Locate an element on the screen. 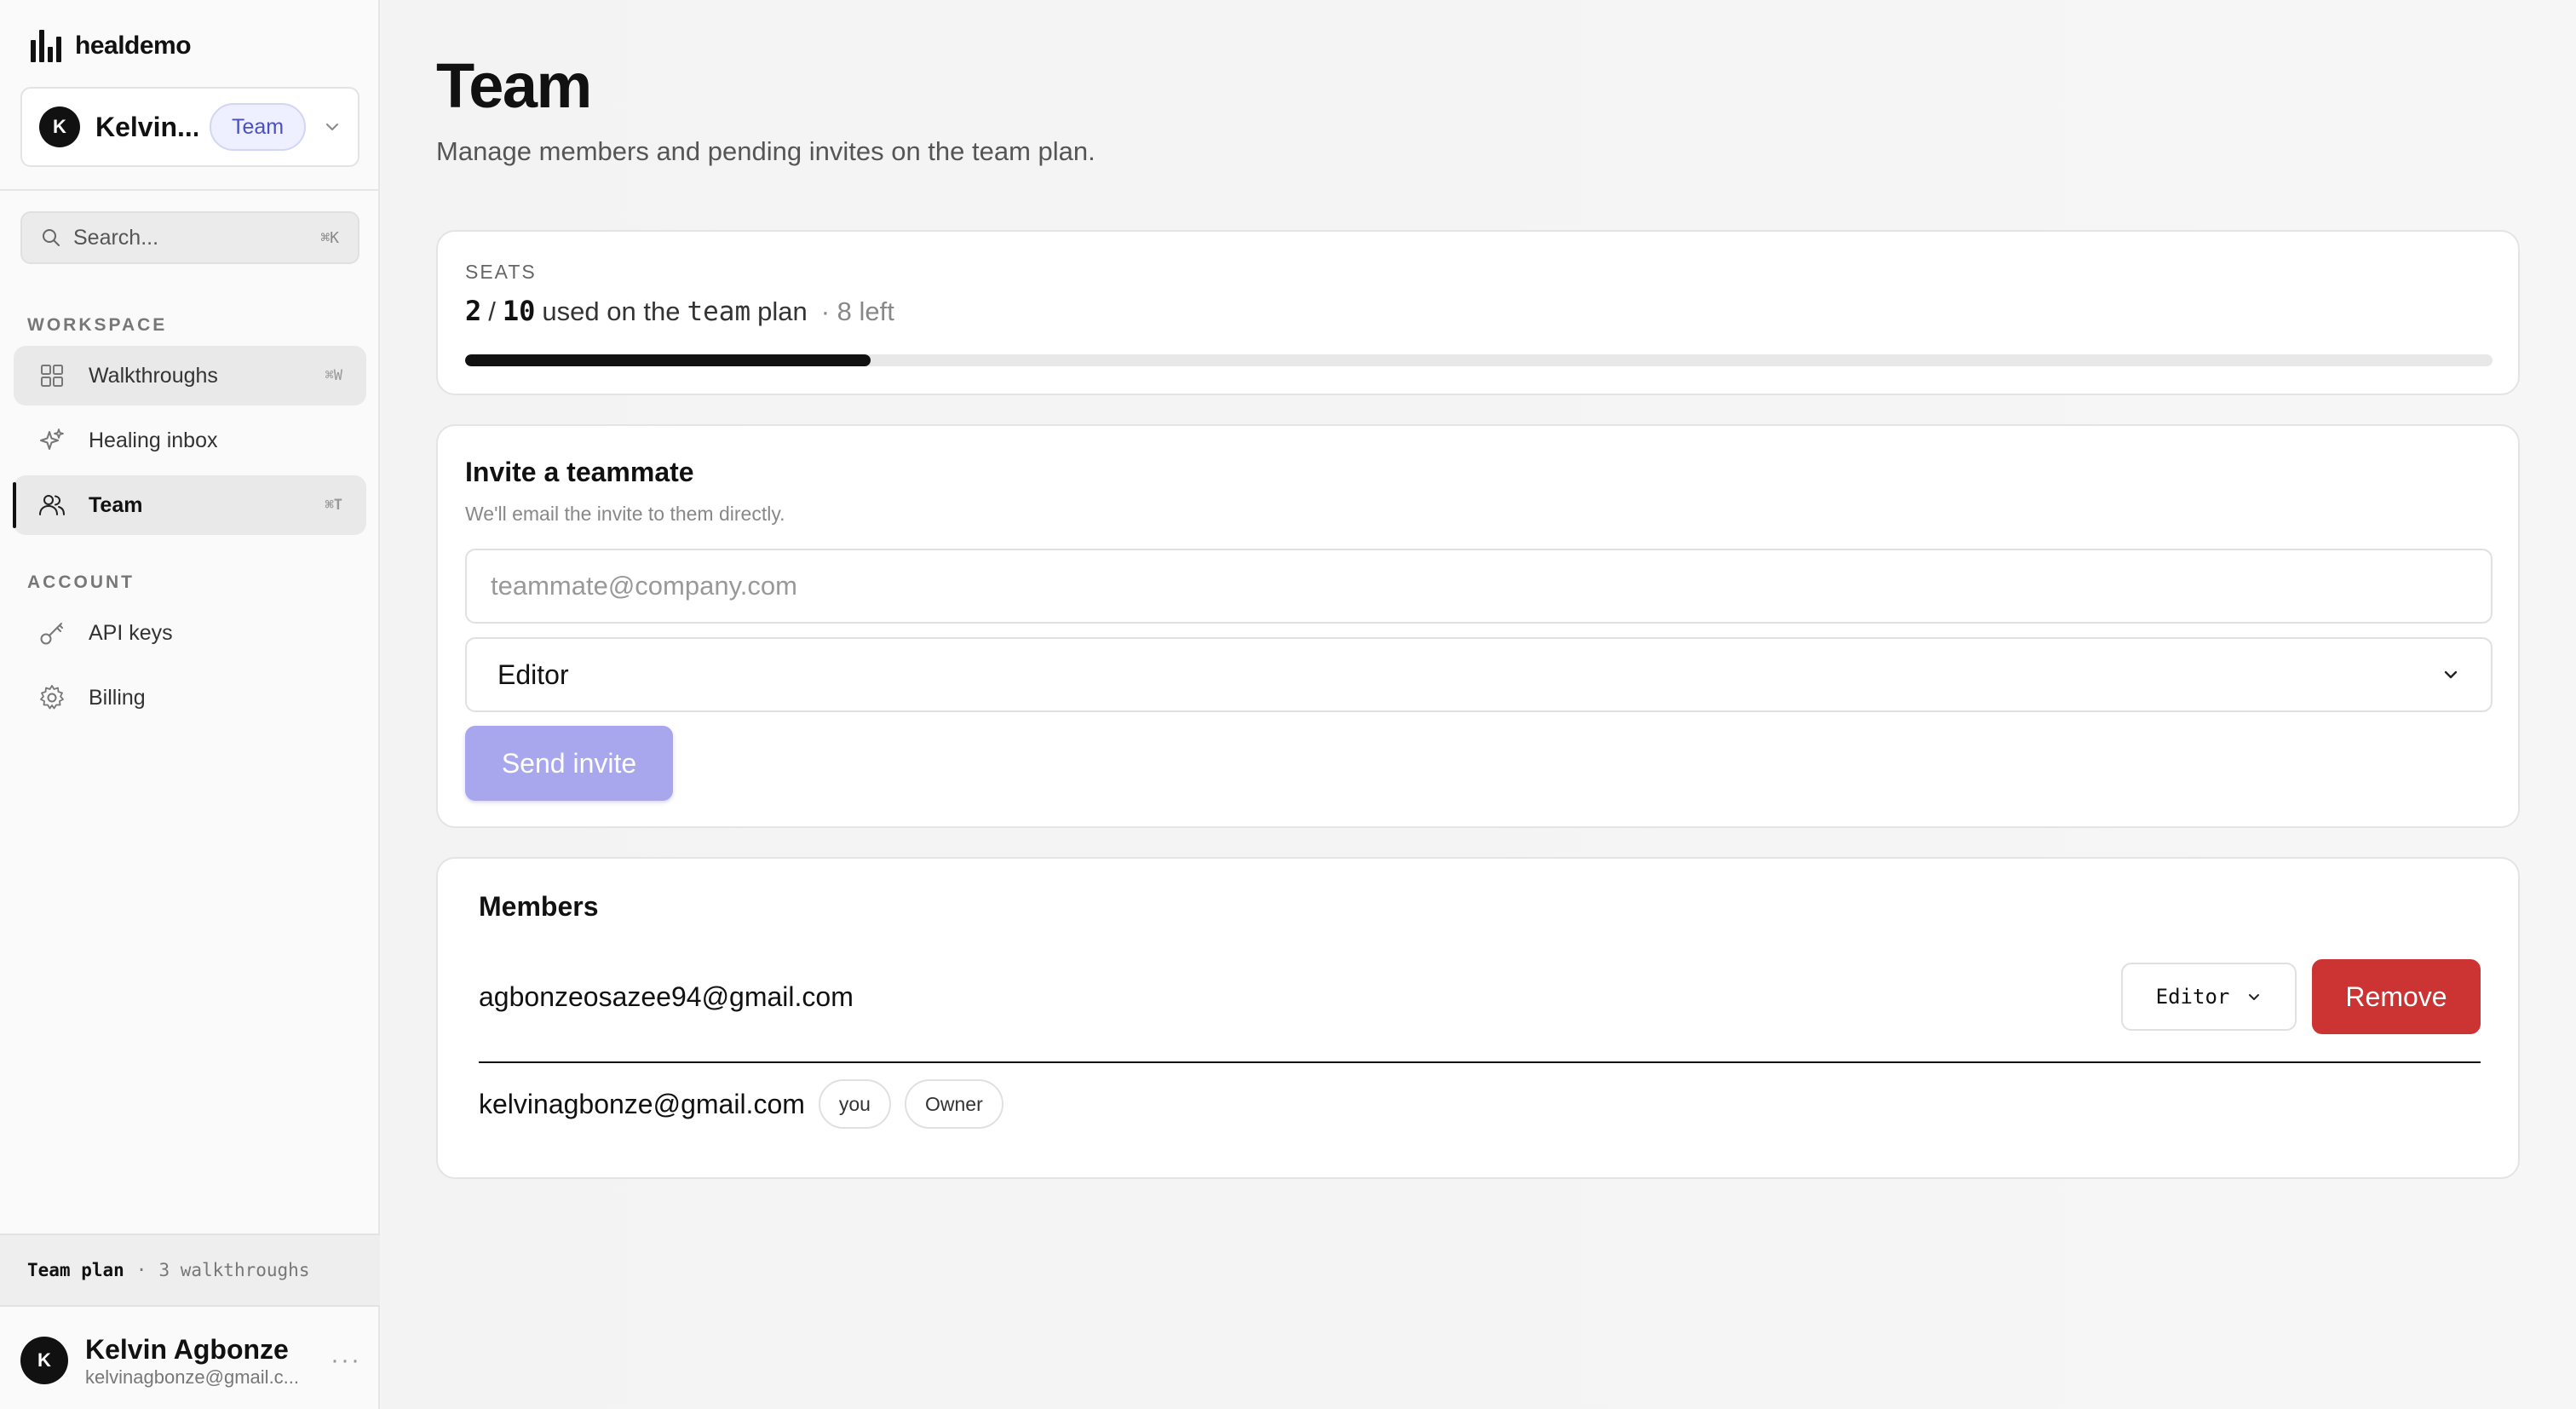 The height and width of the screenshot is (1409, 2576). search-shortcut: ⌘K is located at coordinates (330, 237).